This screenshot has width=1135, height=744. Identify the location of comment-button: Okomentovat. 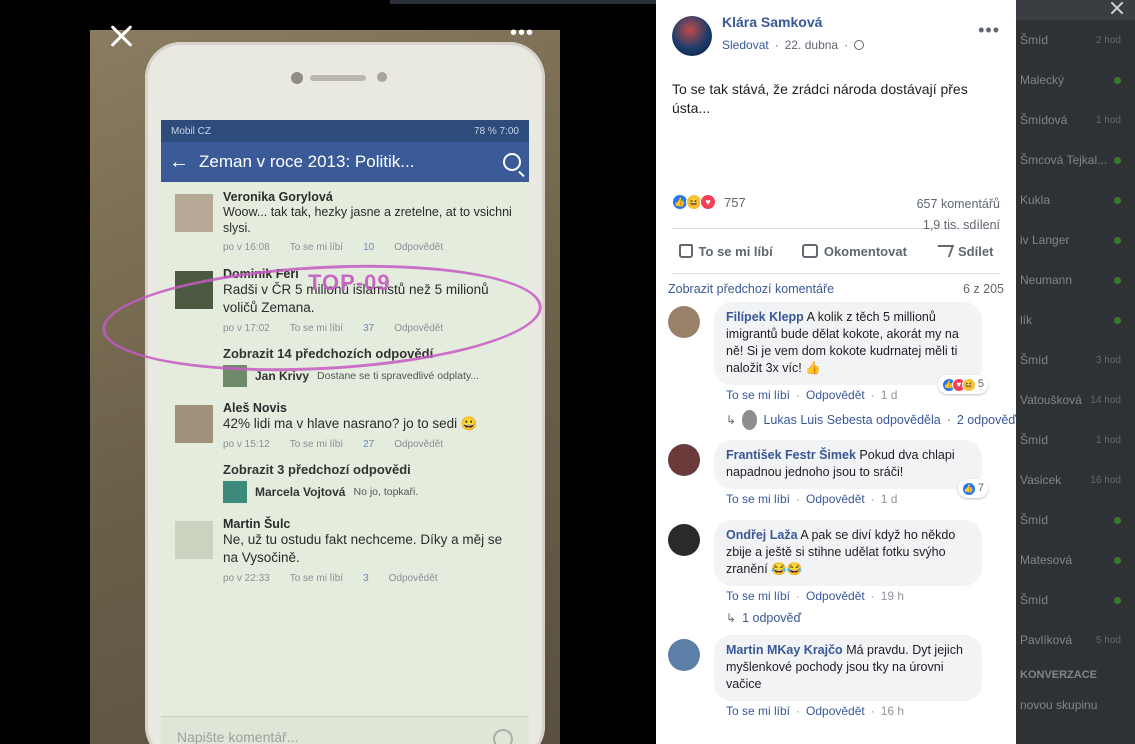
(854, 251).